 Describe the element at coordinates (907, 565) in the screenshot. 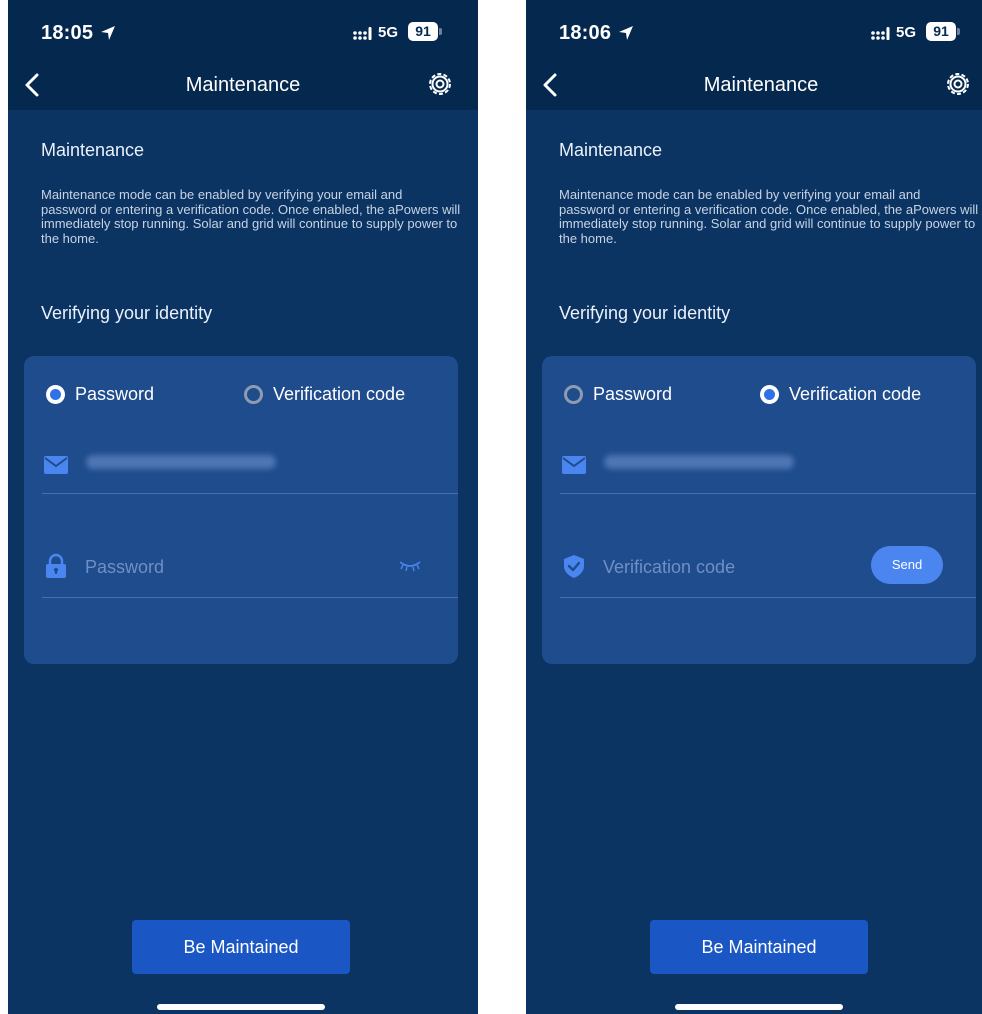

I see `send-code-button: Send` at that location.